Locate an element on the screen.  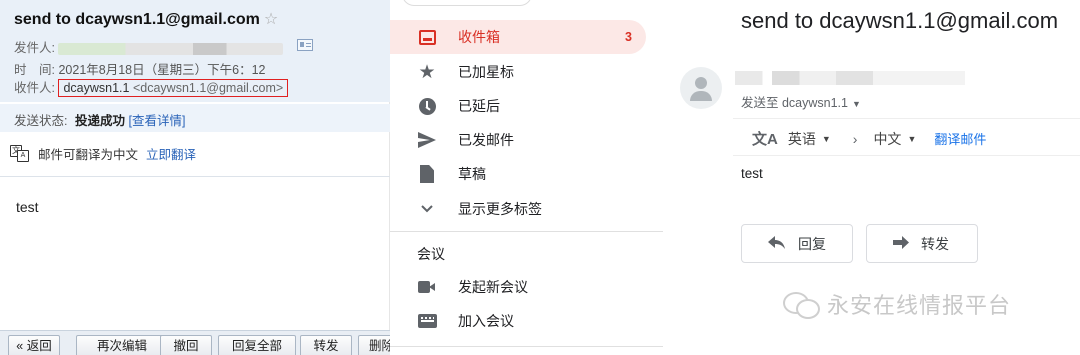
to-label: 收件人: is located at coordinates (34, 88).